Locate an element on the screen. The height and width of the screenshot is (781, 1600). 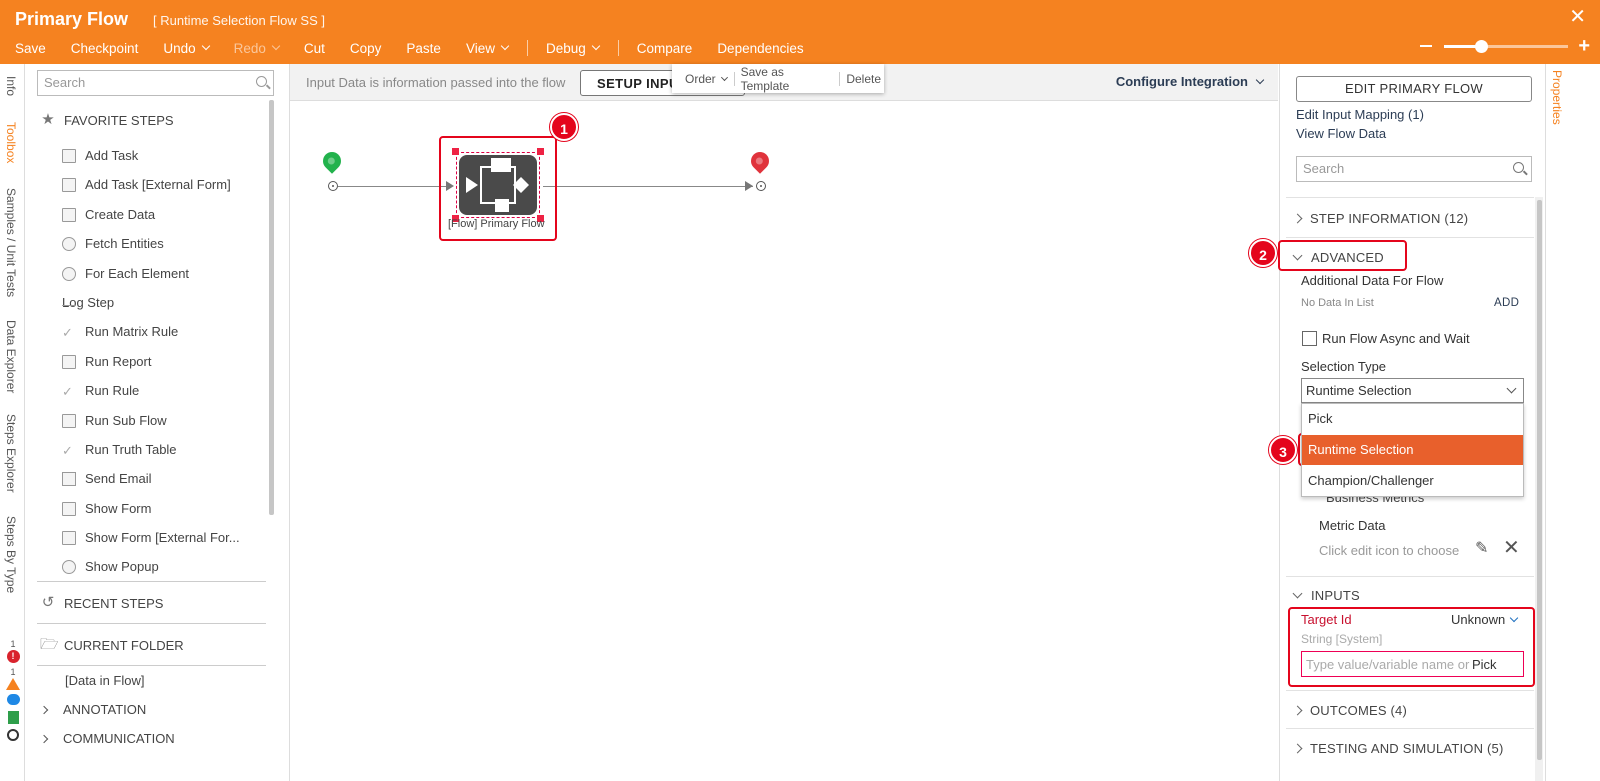
run-async-checkbox is located at coordinates (1309, 338).